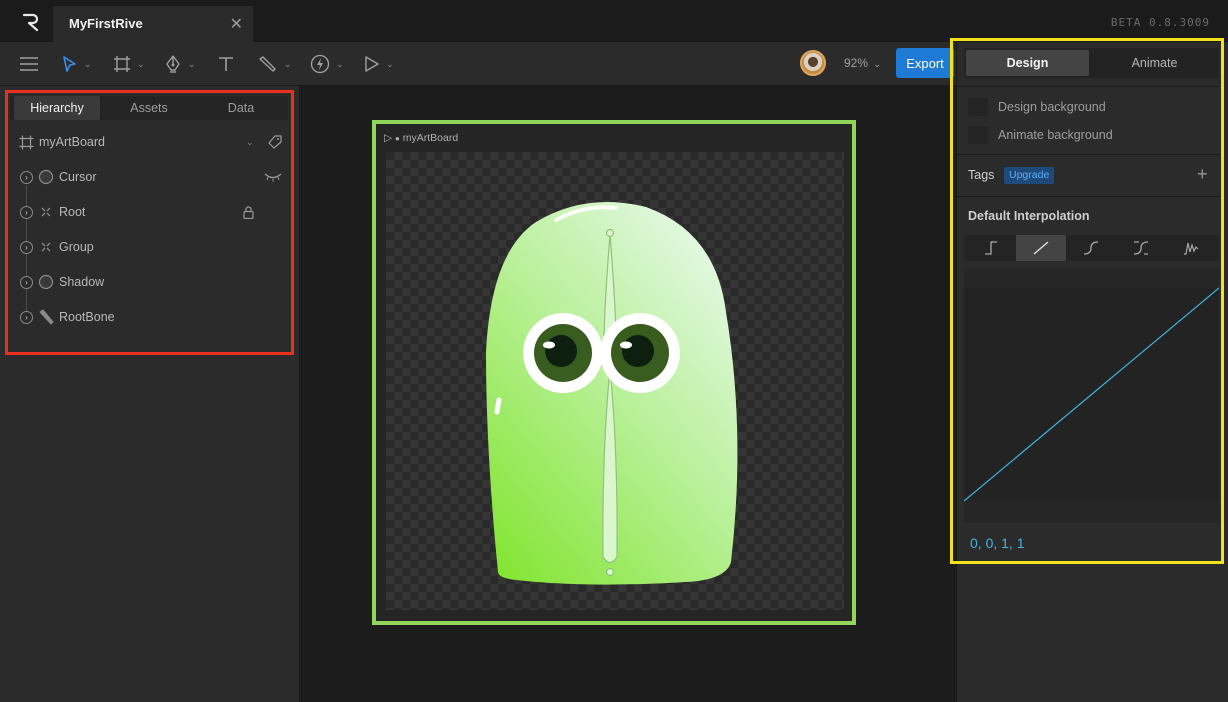 This screenshot has width=1228, height=702. I want to click on eye-closed-icon, so click(273, 177).